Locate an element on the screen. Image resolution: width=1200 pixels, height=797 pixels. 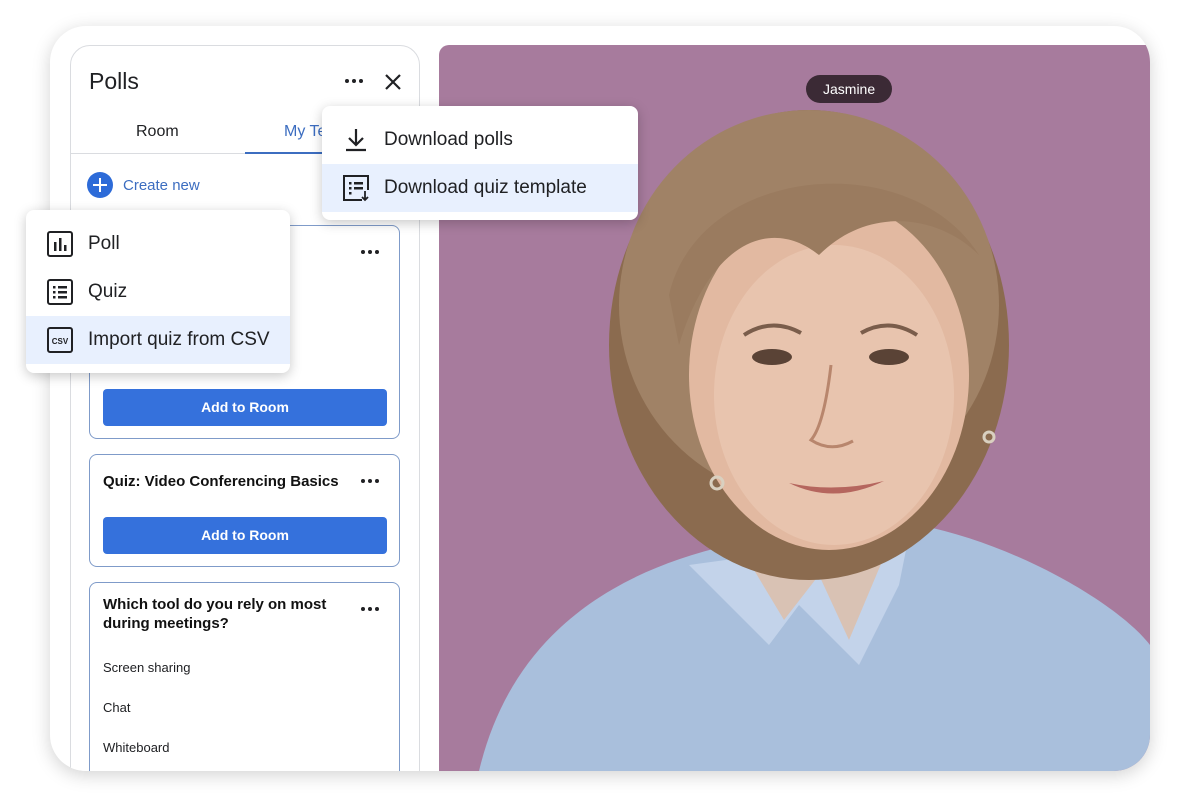
participant-name-tag: Jasmine is located at coordinates (849, 89).